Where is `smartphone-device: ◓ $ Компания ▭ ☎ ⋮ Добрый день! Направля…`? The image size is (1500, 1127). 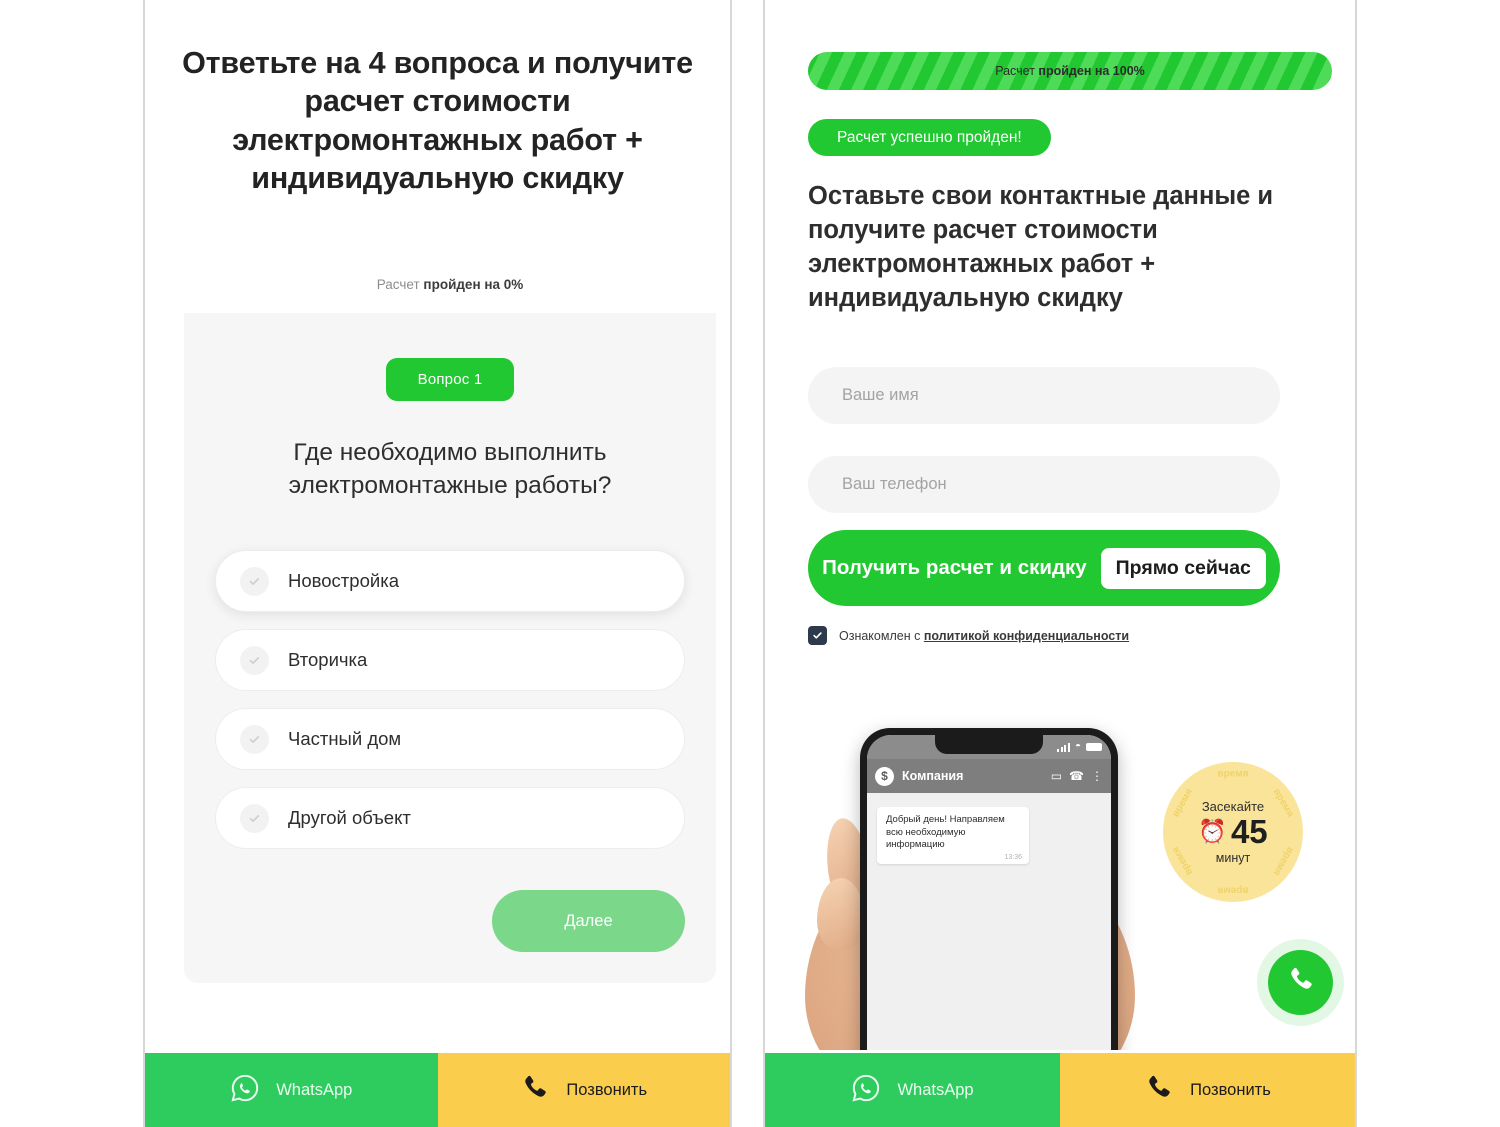
smartphone-device: ◓ $ Компания ▭ ☎ ⋮ Добрый день! Направля… is located at coordinates (989, 889).